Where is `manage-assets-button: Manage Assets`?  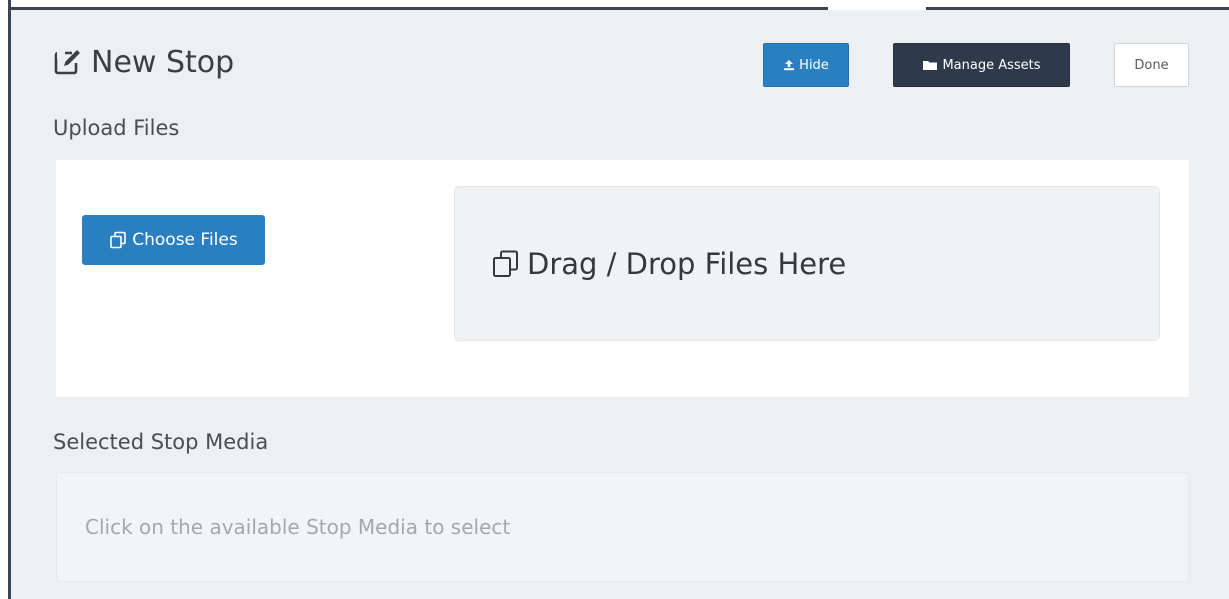
manage-assets-button: Manage Assets is located at coordinates (981, 65).